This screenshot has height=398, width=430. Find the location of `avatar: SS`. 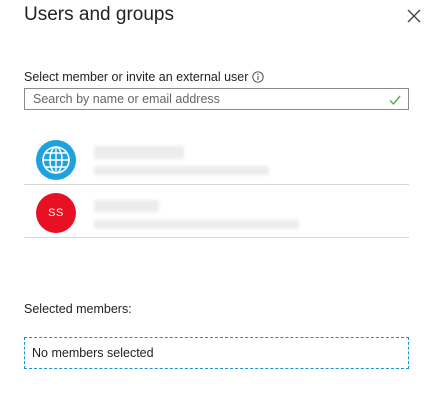

avatar: SS is located at coordinates (56, 213).